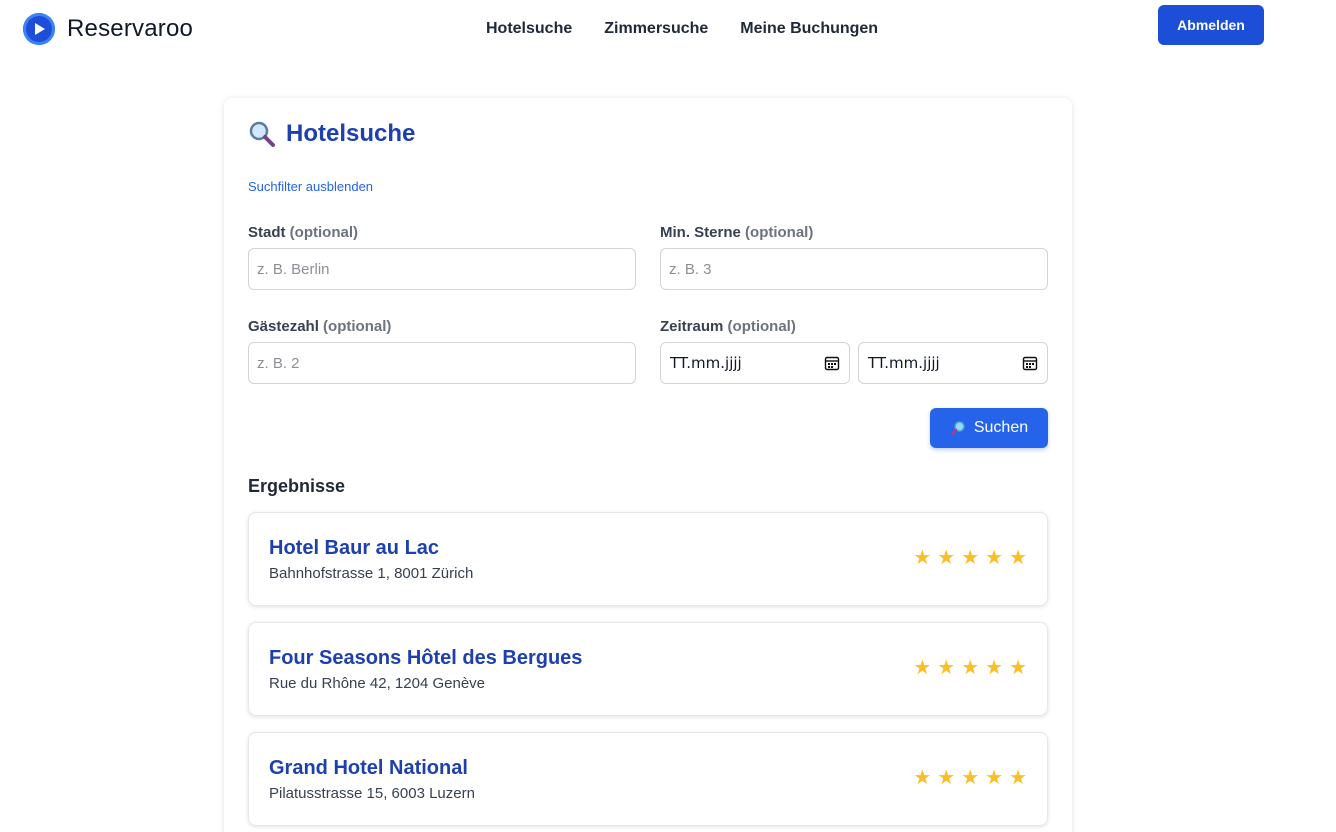  I want to click on logout-button: Abmelden, so click(1211, 25).